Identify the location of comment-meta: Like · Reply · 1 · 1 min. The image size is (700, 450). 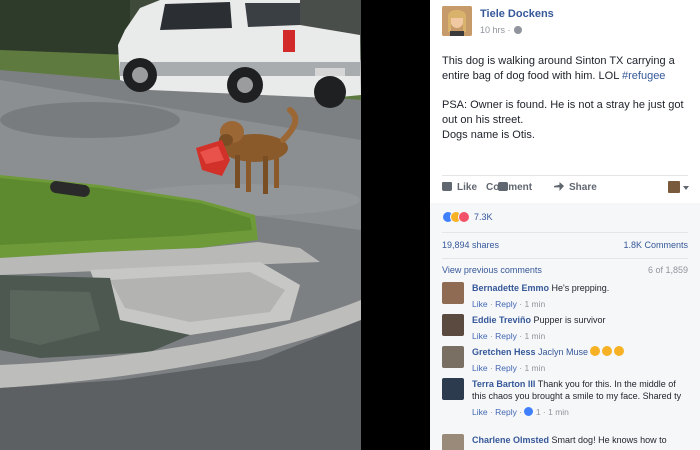
(520, 412).